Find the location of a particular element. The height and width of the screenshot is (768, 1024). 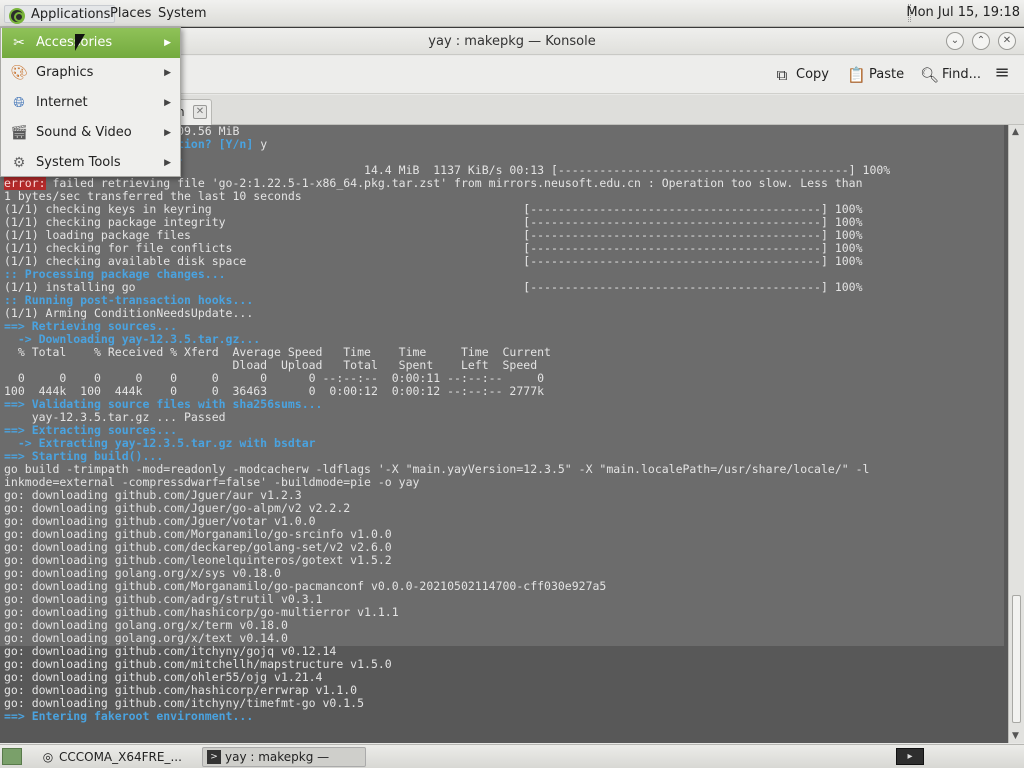

maximize-button: ⌃ is located at coordinates (981, 41).